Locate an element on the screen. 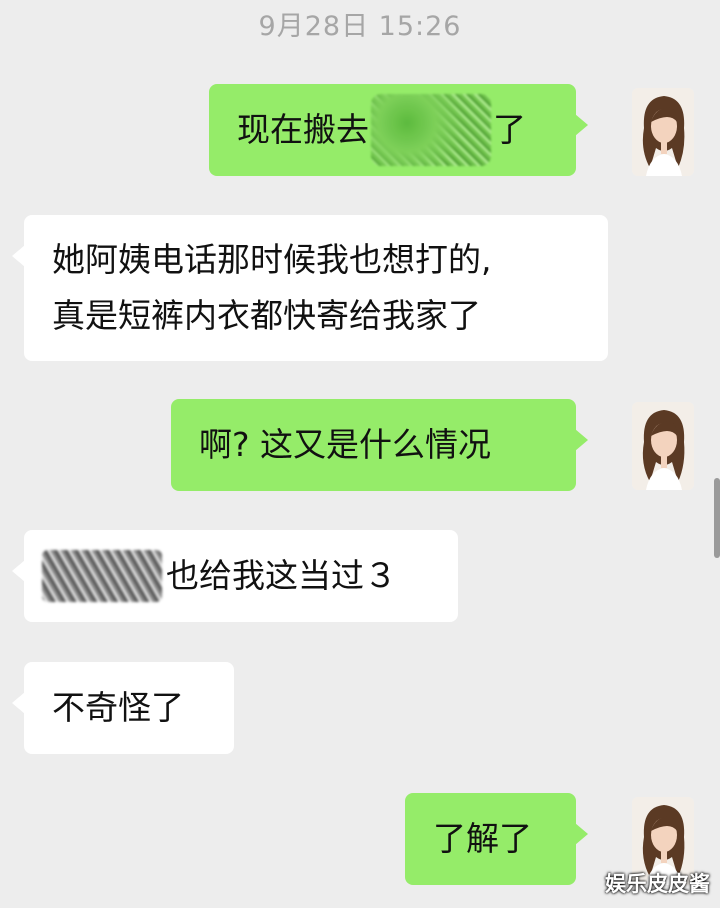 The width and height of the screenshot is (720, 908). message-text: 现在搬去 is located at coordinates (303, 129).